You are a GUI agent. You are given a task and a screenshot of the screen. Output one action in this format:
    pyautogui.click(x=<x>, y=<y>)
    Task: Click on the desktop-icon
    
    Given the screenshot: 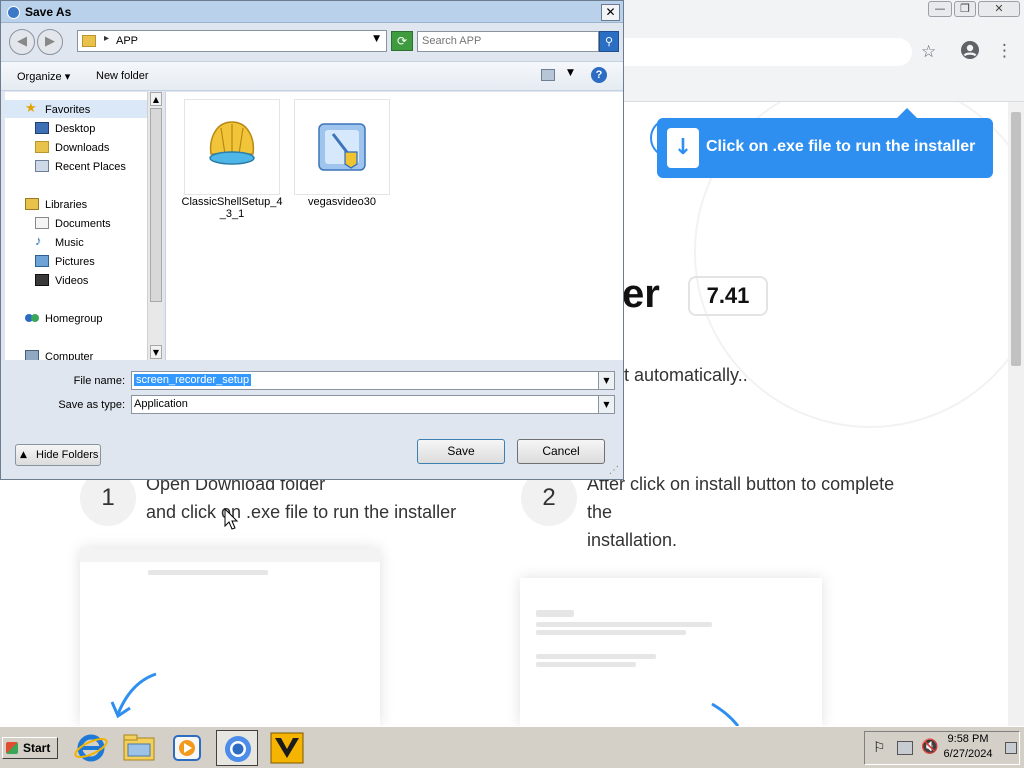 What is the action you would take?
    pyautogui.click(x=42, y=128)
    